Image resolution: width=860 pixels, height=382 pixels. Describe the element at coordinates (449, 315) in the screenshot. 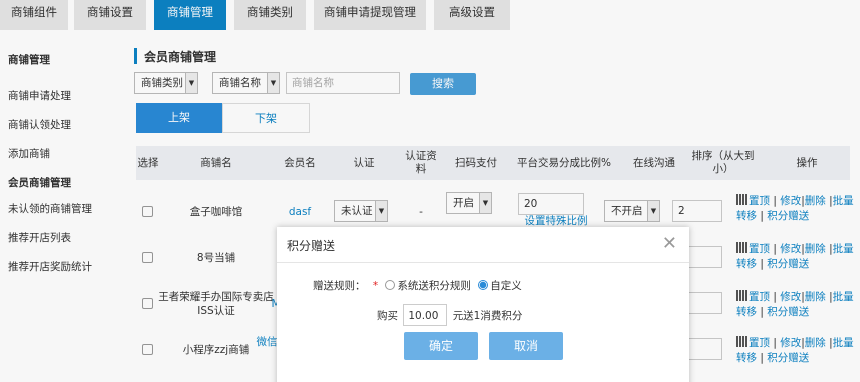

I see `buy-rule-row: 购买 10.00 元送1消费积分` at that location.